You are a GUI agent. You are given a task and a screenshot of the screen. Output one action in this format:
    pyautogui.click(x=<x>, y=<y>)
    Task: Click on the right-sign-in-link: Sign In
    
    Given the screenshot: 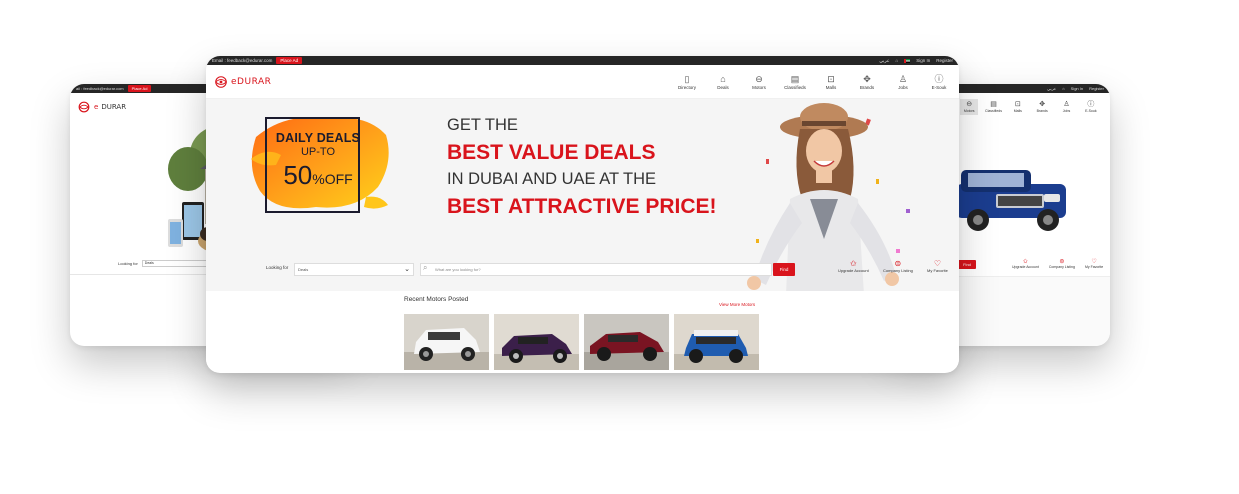 What is the action you would take?
    pyautogui.click(x=1077, y=88)
    